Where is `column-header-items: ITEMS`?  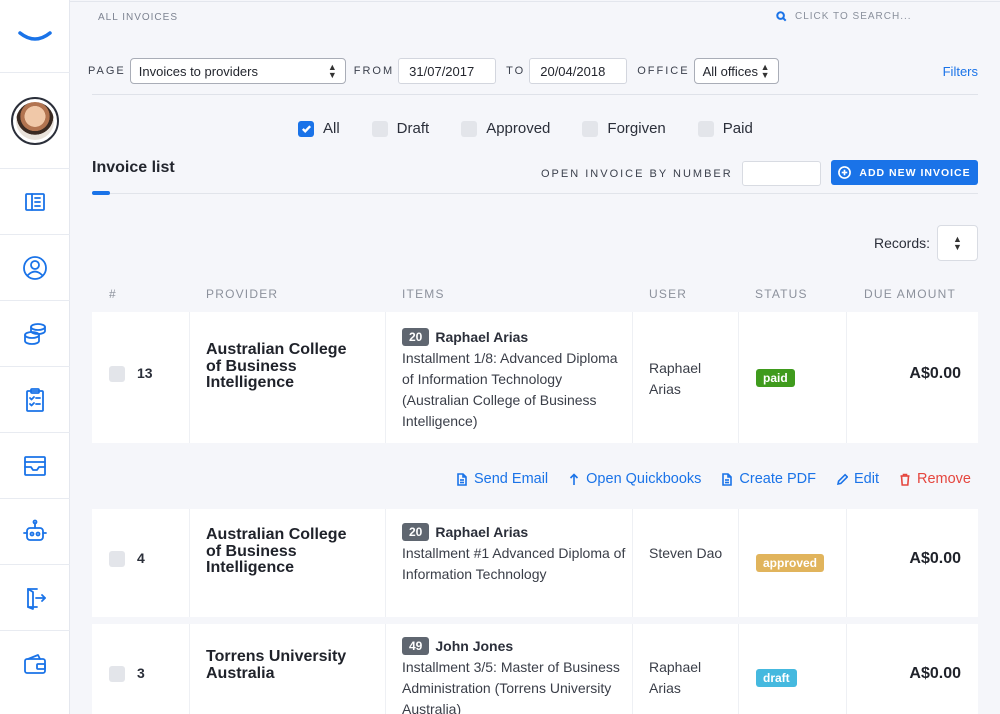
column-header-items: ITEMS is located at coordinates (423, 294).